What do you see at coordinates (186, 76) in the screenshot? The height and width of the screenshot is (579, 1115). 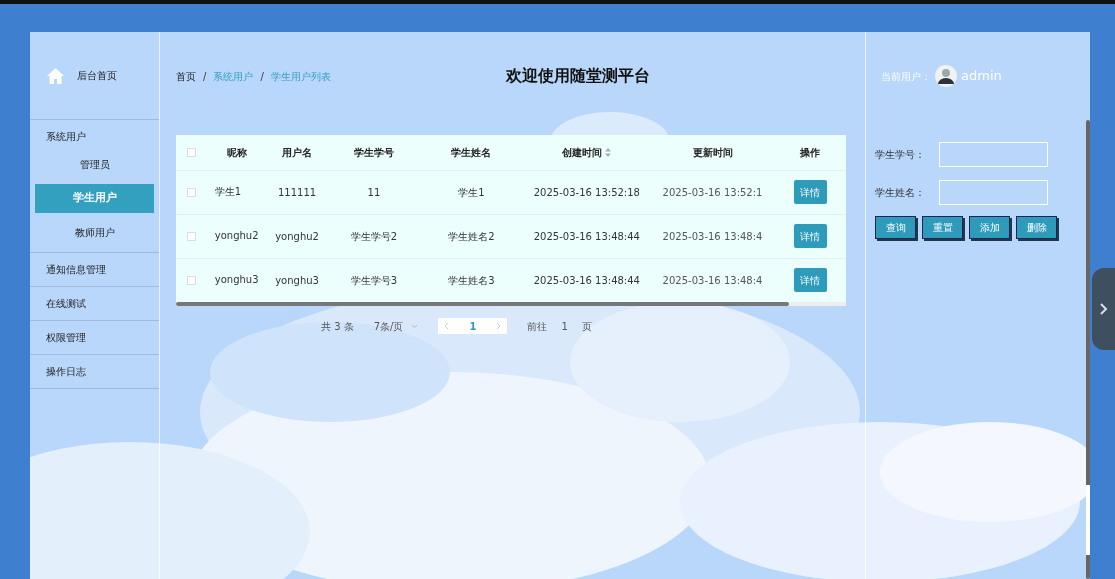 I see `breadcrumb-link: 首页` at bounding box center [186, 76].